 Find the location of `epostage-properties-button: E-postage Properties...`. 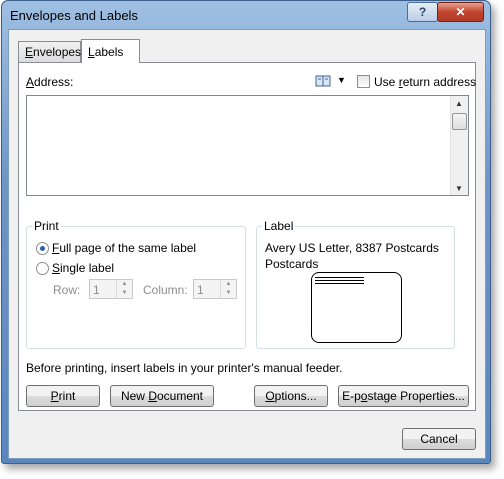

epostage-properties-button: E-postage Properties... is located at coordinates (403, 396).